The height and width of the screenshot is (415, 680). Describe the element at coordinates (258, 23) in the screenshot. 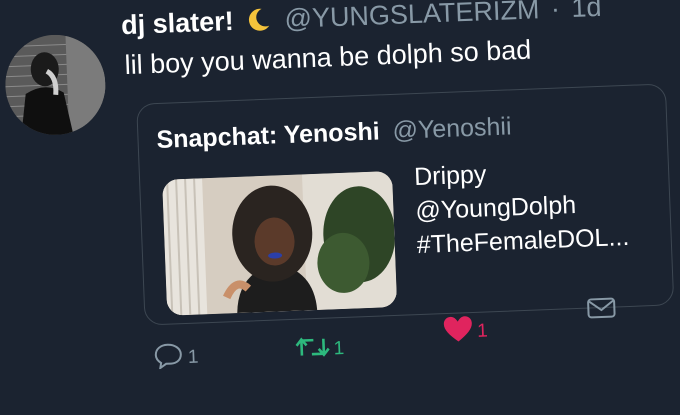

I see `crescent-moon-icon` at that location.